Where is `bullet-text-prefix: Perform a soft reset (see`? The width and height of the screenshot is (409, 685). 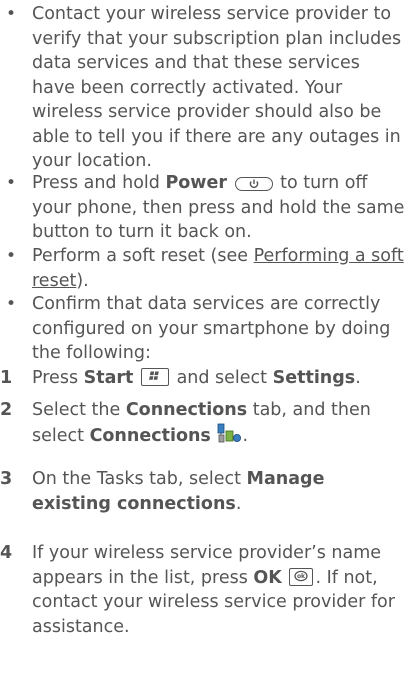
bullet-text-prefix: Perform a soft reset (see is located at coordinates (143, 256).